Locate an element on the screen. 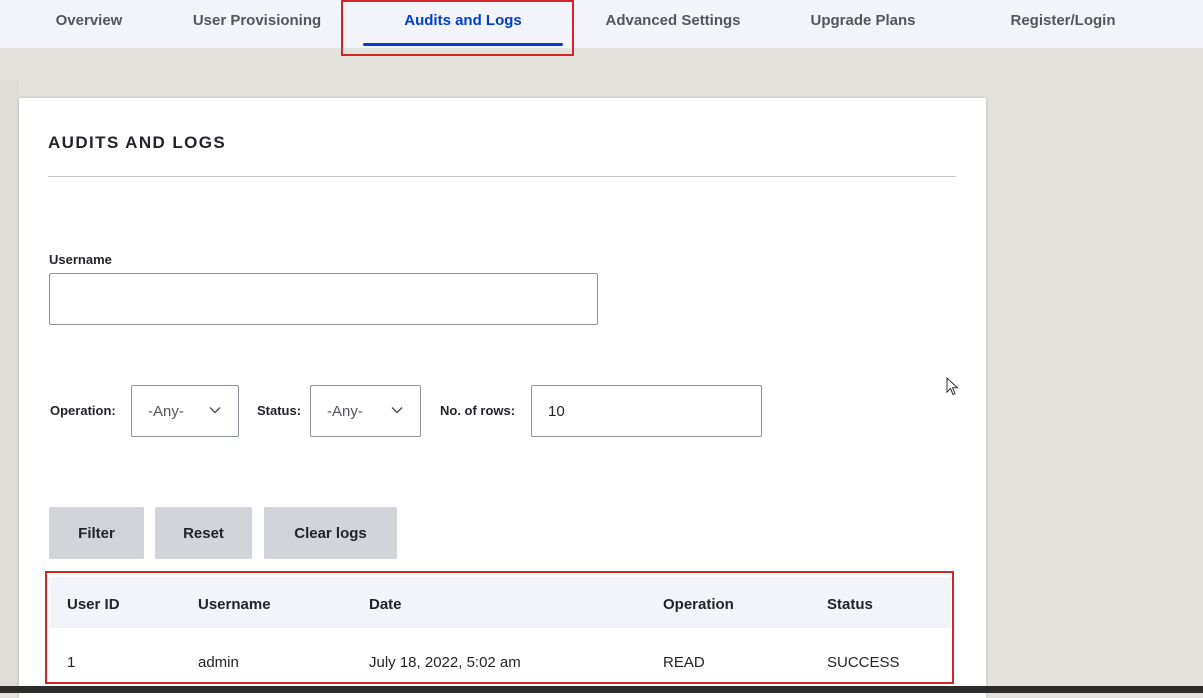 This screenshot has height=698, width=1203. status-select-value: -Any- is located at coordinates (345, 411).